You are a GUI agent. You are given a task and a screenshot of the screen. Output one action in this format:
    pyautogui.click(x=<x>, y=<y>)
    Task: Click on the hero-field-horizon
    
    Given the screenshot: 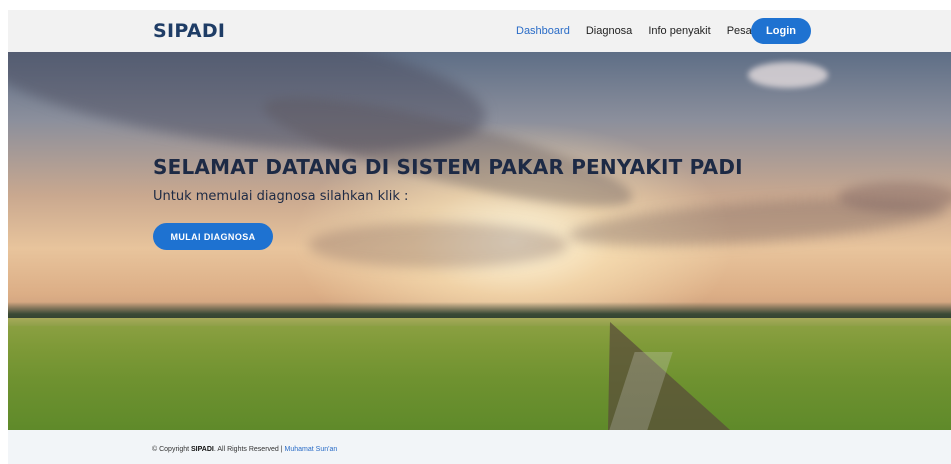 What is the action you would take?
    pyautogui.click(x=479, y=322)
    